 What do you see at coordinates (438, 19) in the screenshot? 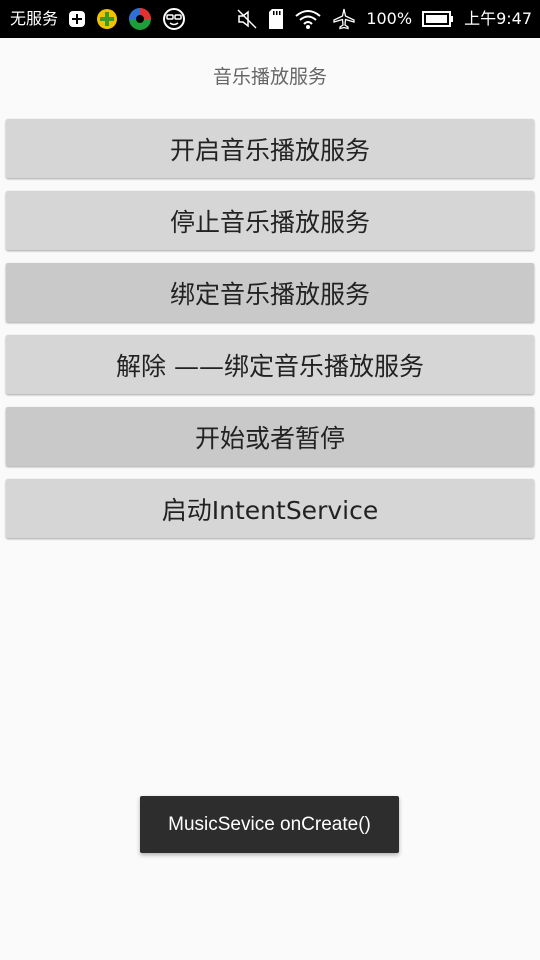
I see `battery-icon` at bounding box center [438, 19].